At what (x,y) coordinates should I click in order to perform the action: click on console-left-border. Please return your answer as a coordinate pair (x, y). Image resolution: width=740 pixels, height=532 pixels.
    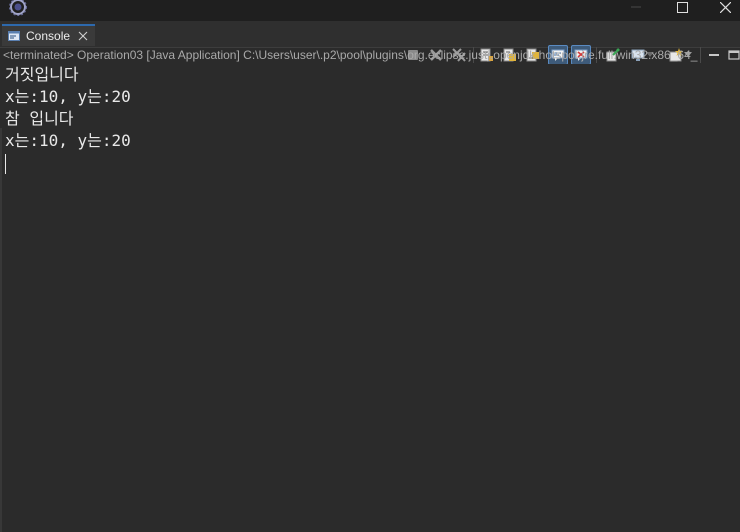
    Looking at the image, I should click on (1, 330).